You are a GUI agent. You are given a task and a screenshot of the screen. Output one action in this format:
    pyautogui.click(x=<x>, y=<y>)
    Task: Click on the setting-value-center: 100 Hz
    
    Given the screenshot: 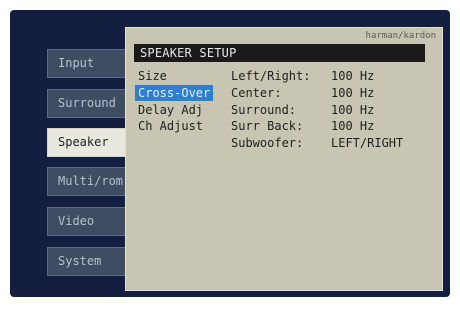 What is the action you would take?
    pyautogui.click(x=352, y=93)
    